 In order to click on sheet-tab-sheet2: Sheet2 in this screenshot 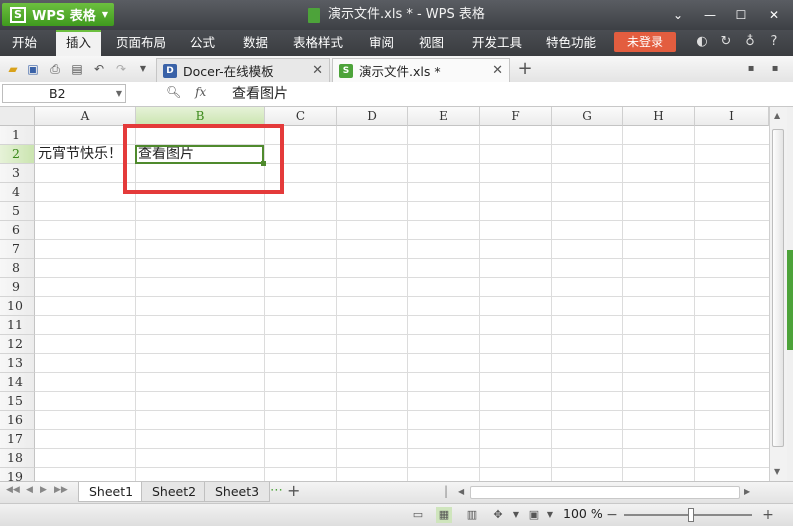, I will do `click(174, 492)`.